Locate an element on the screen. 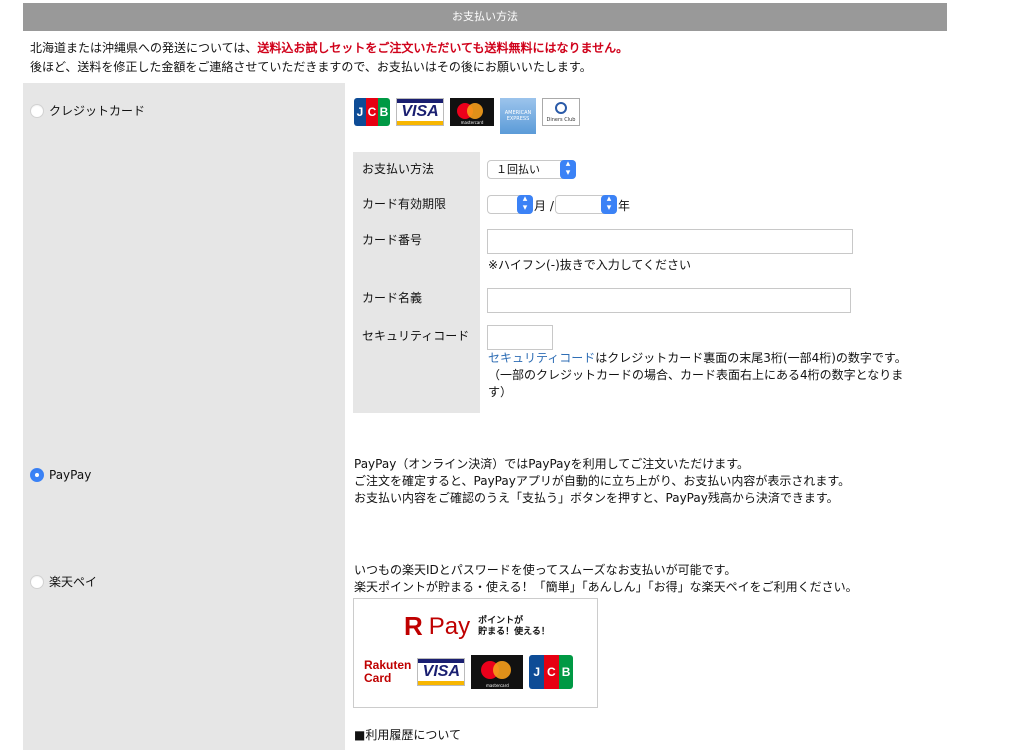 The height and width of the screenshot is (750, 1024). rakuten-card-logos: Rakuten Card VISA mastercard J C B is located at coordinates (469, 672).